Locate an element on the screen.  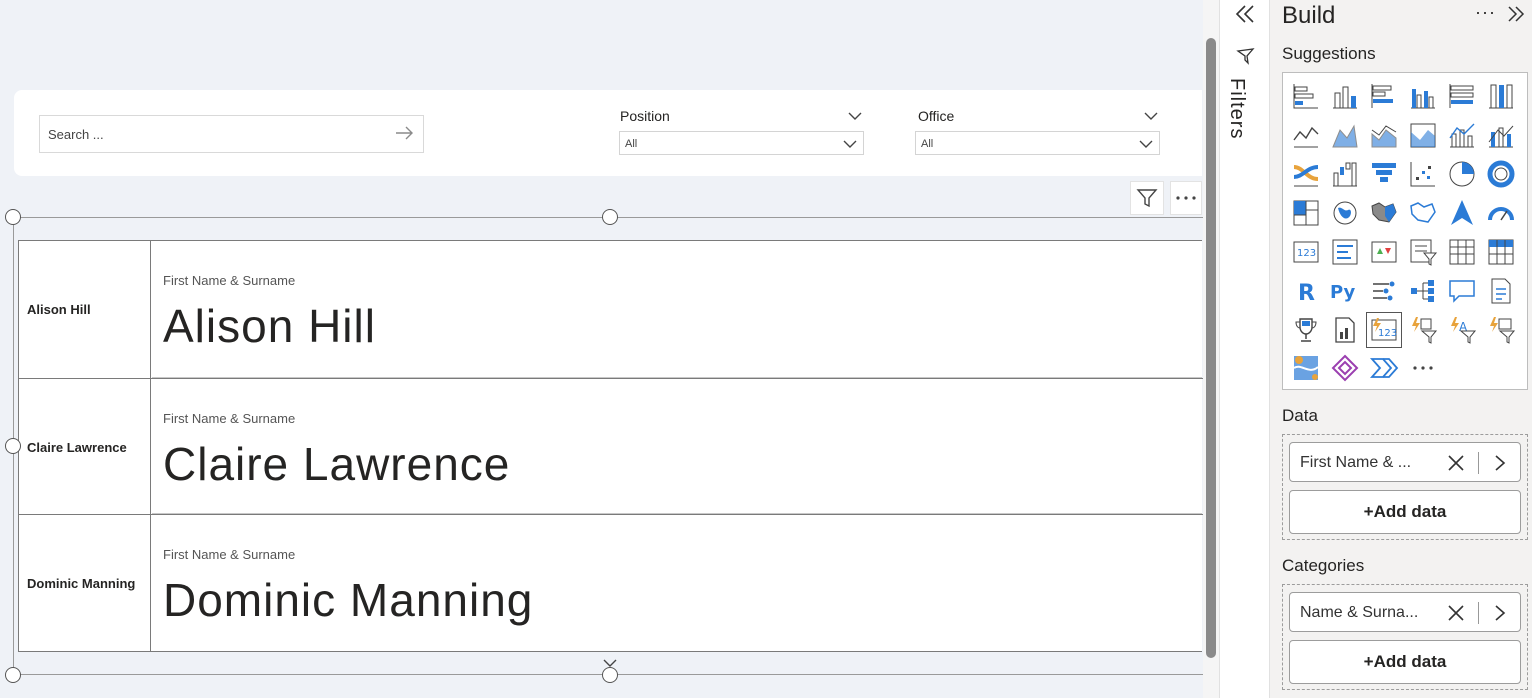
power-automate-icon is located at coordinates (1384, 368).